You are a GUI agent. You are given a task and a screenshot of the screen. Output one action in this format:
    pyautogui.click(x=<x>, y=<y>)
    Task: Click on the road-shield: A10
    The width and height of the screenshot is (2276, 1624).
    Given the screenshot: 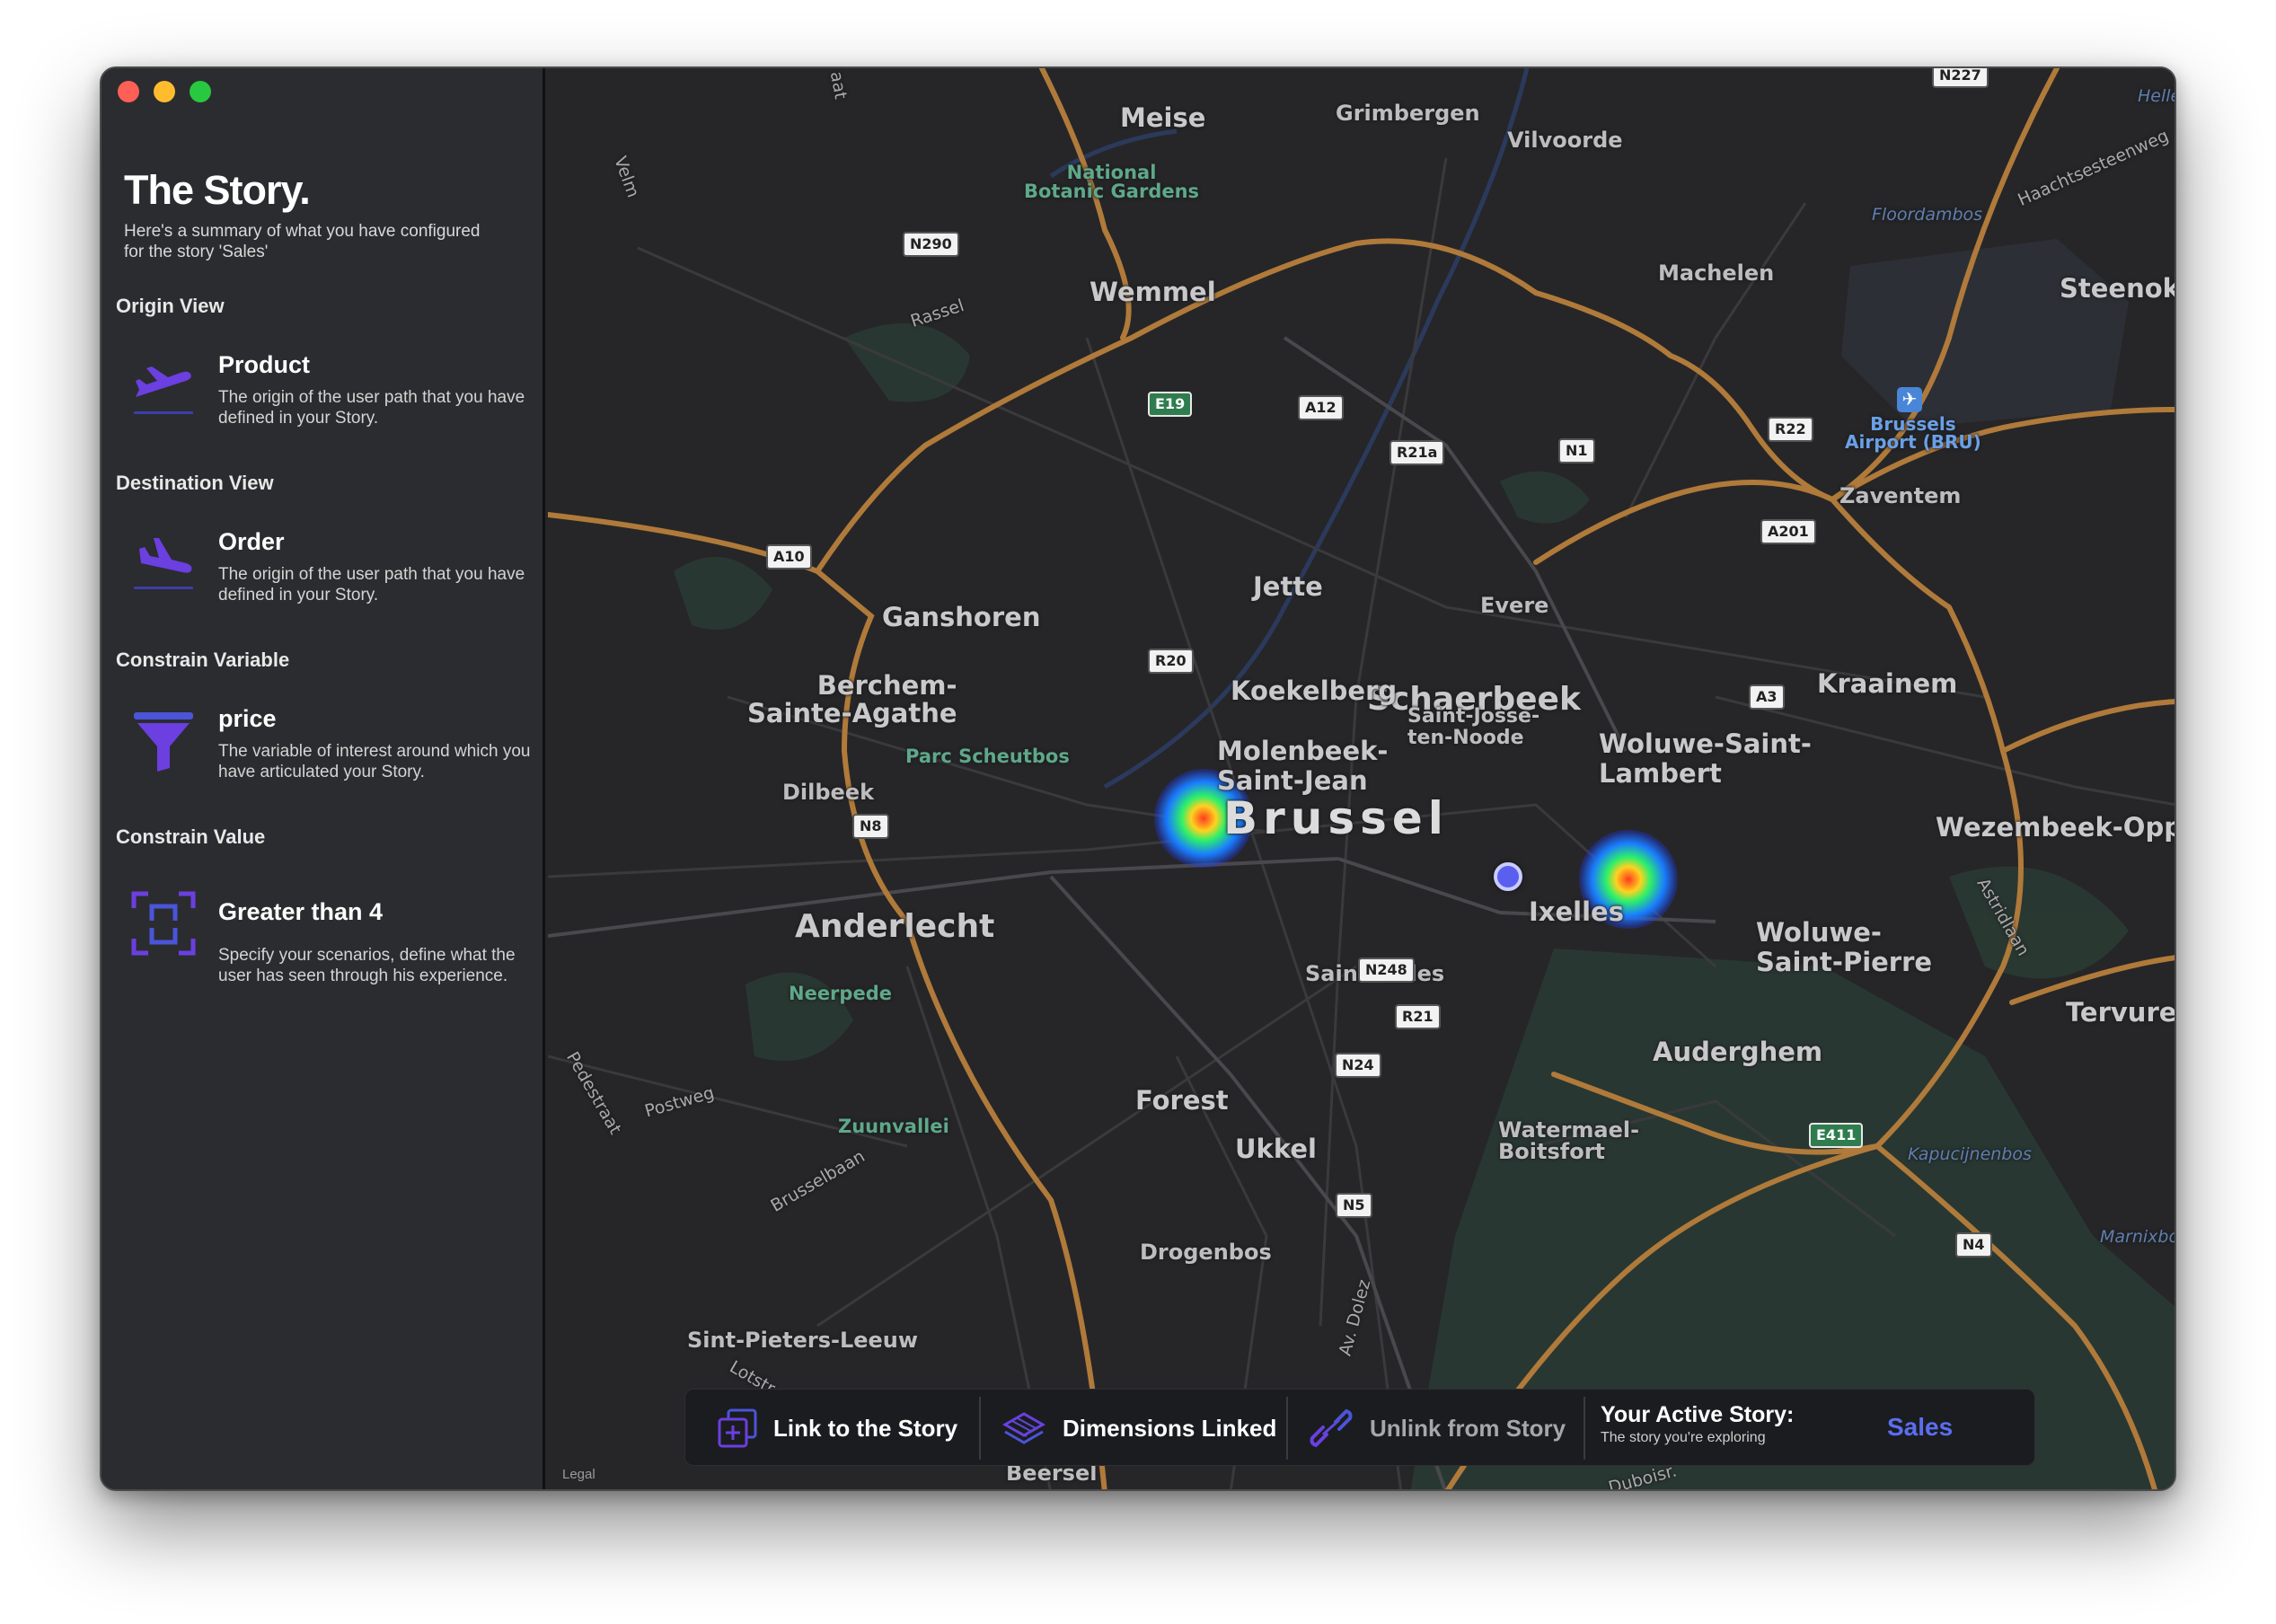 What is the action you would take?
    pyautogui.click(x=789, y=556)
    